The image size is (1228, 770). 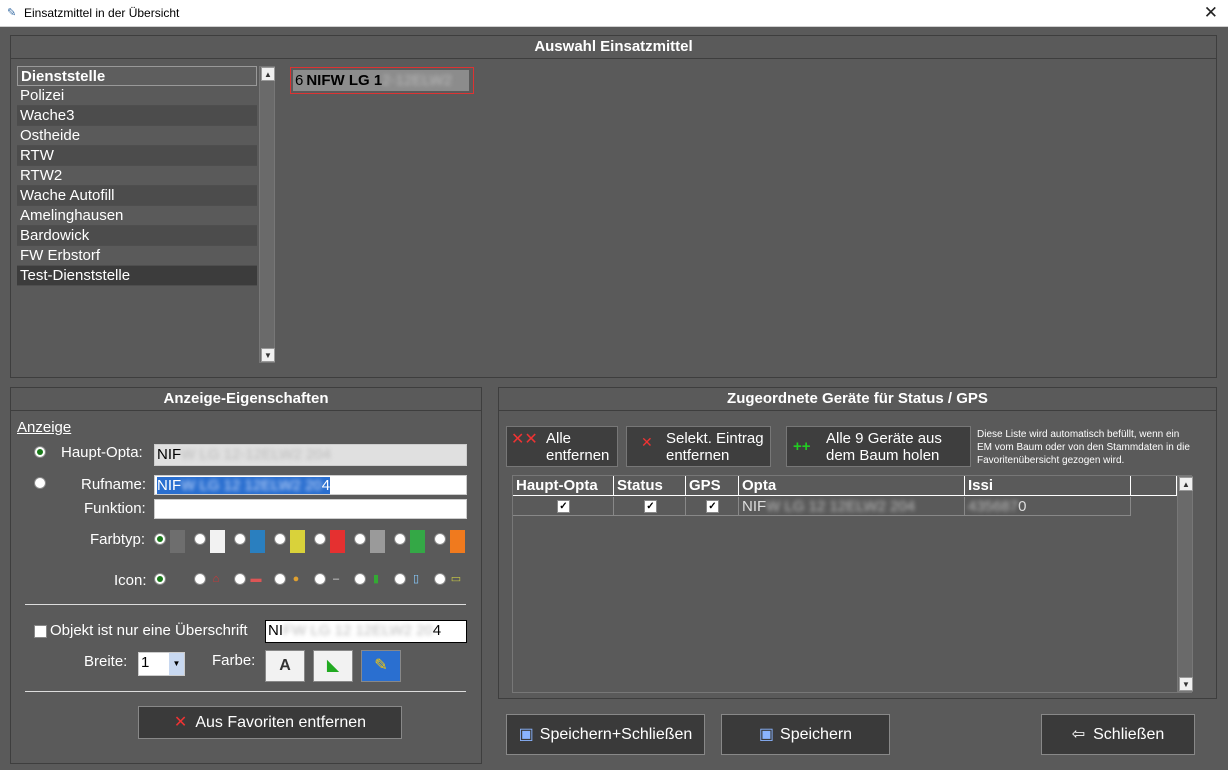 I want to click on rufname-field: NIFW LG 12 12ELW2 204, so click(x=310, y=485).